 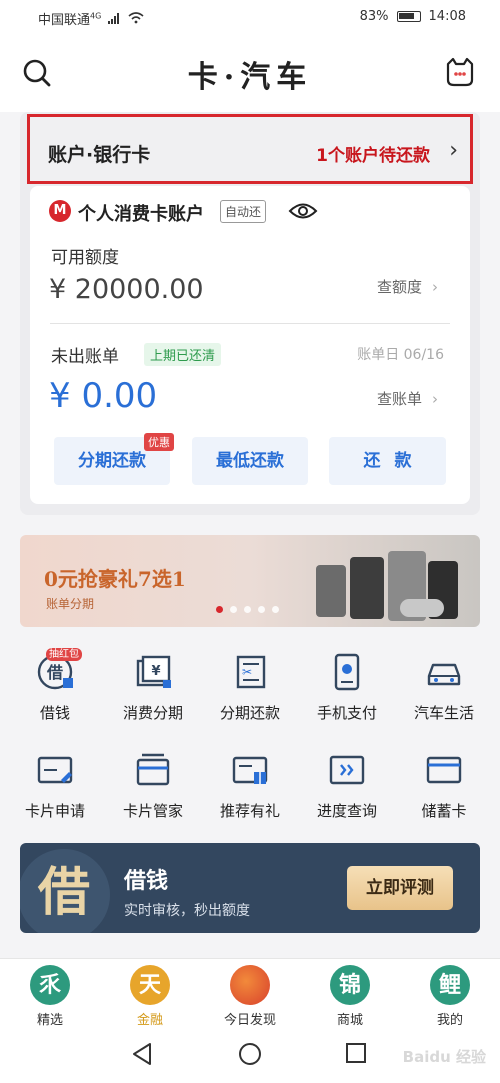 What do you see at coordinates (443, 713) in the screenshot?
I see `grid-label: 汽车生活` at bounding box center [443, 713].